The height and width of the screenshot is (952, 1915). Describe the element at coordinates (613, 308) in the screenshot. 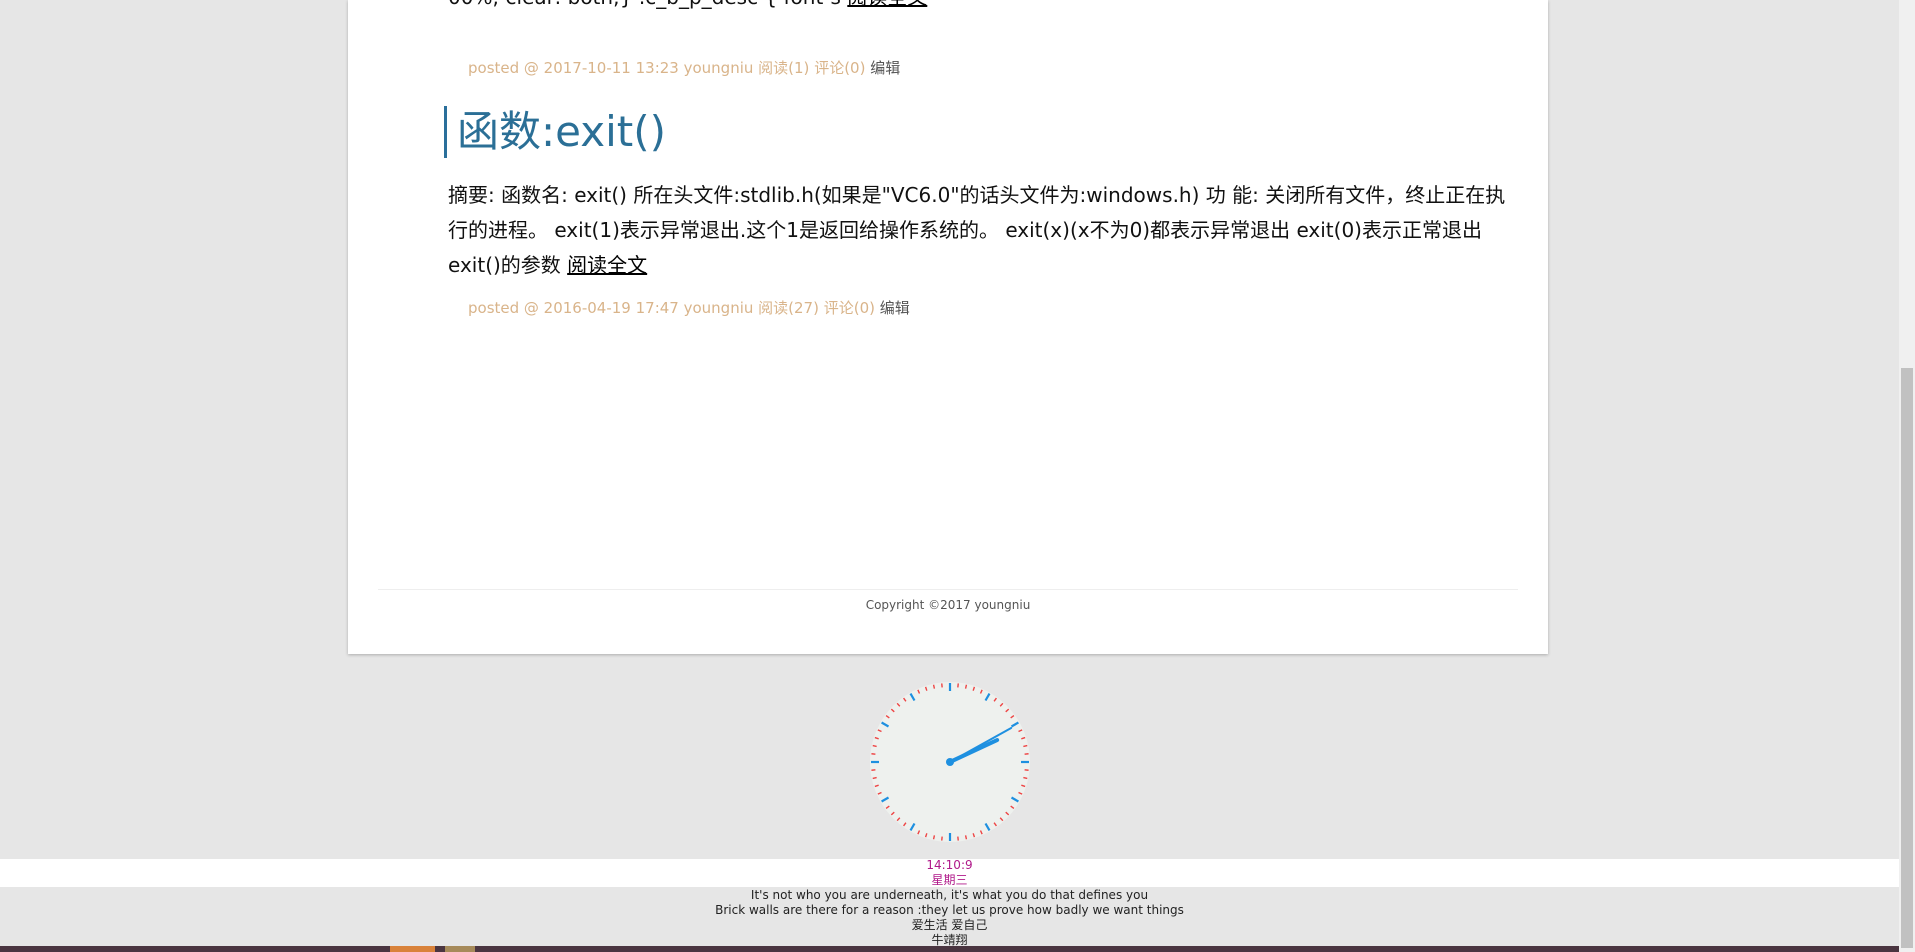

I see `post-date: posted @ 2016-04-19 17:47 youngniu` at that location.